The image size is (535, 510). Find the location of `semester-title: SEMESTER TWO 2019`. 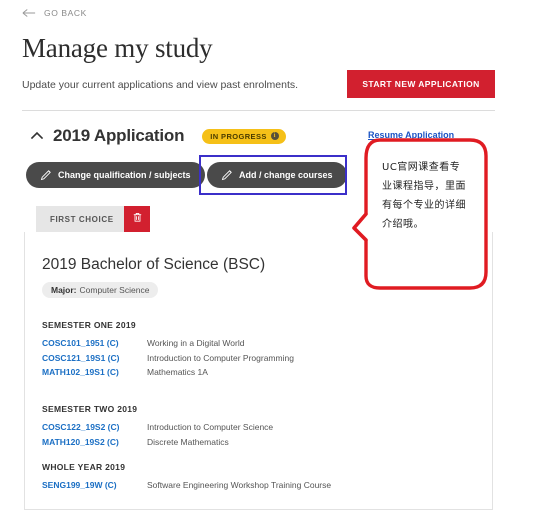

semester-title: SEMESTER TWO 2019 is located at coordinates (90, 409).